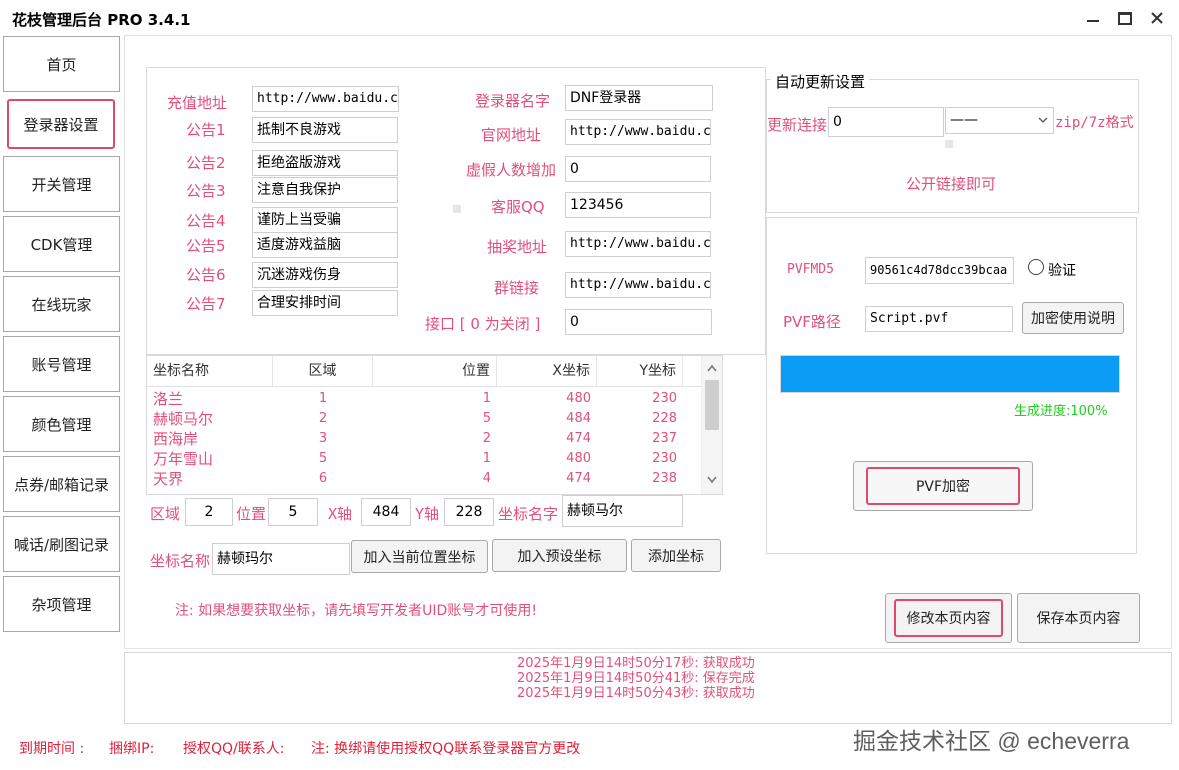 This screenshot has width=1179, height=770. I want to click on col-y: Y坐标, so click(640, 371).